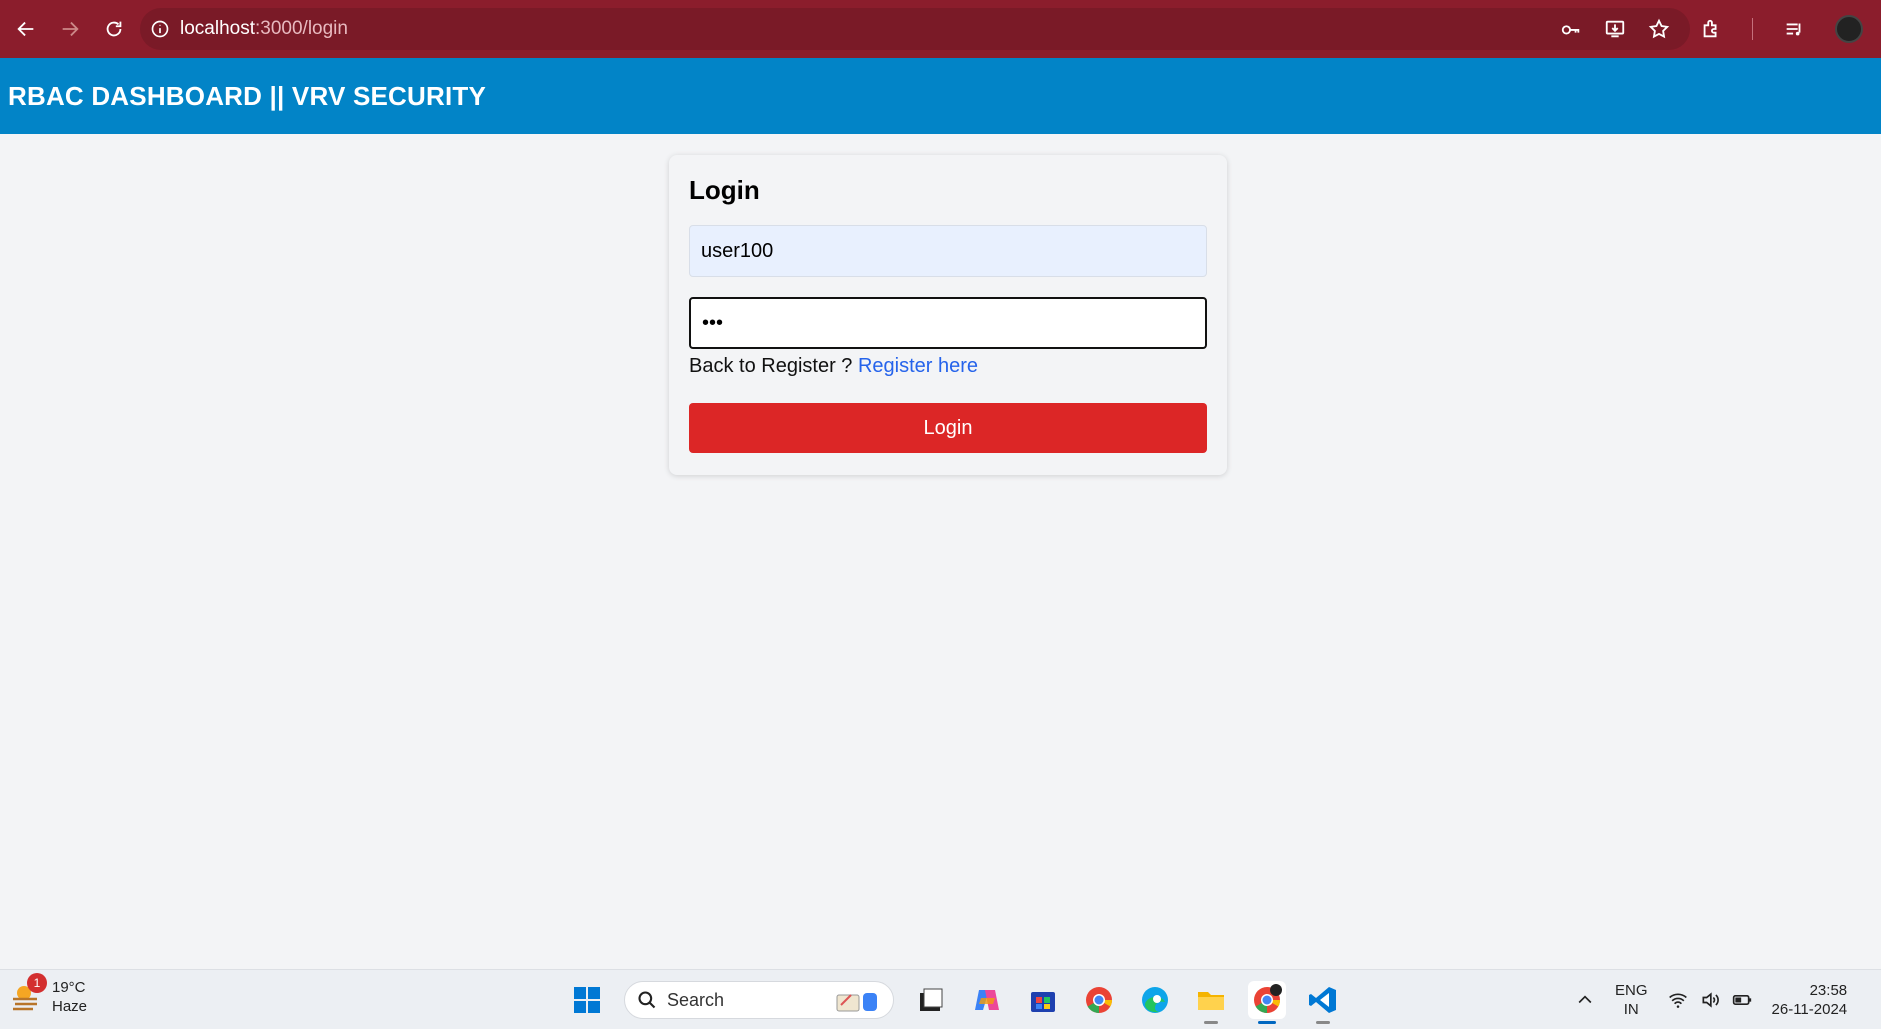 This screenshot has width=1881, height=1029. I want to click on chevron-up-icon, so click(1585, 1000).